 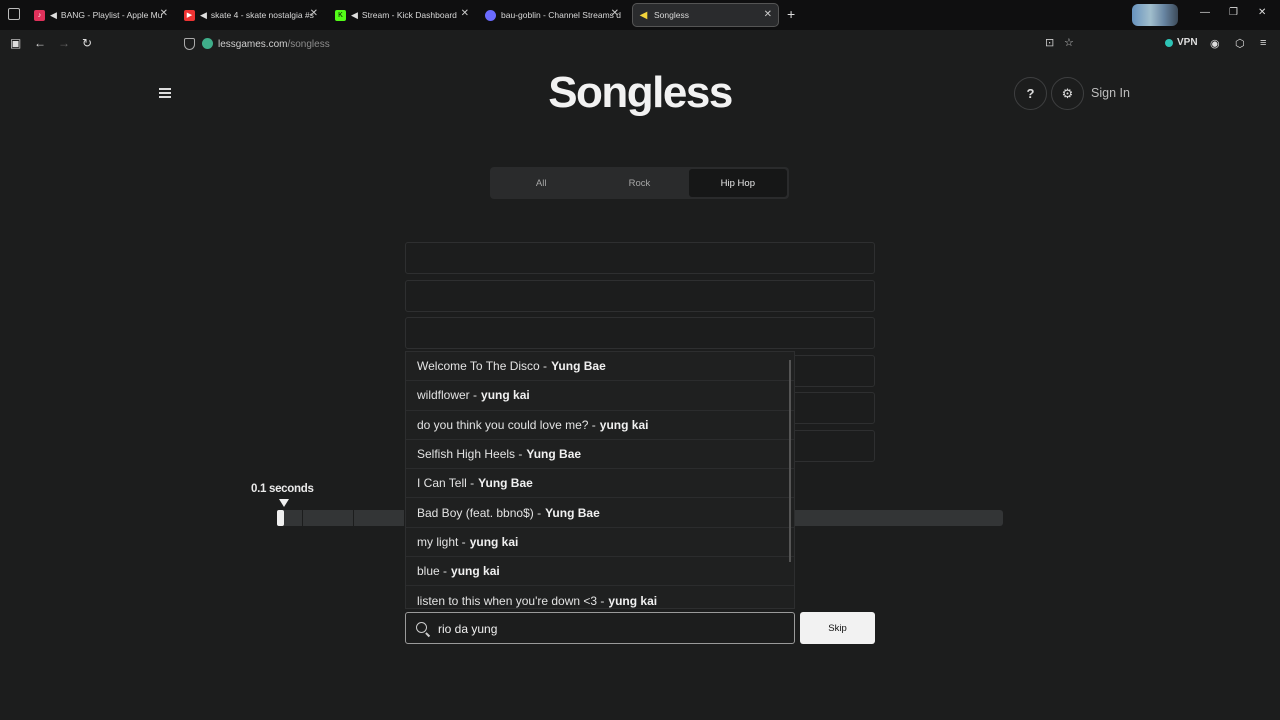 What do you see at coordinates (87, 43) in the screenshot?
I see `reload-icon: ↻` at bounding box center [87, 43].